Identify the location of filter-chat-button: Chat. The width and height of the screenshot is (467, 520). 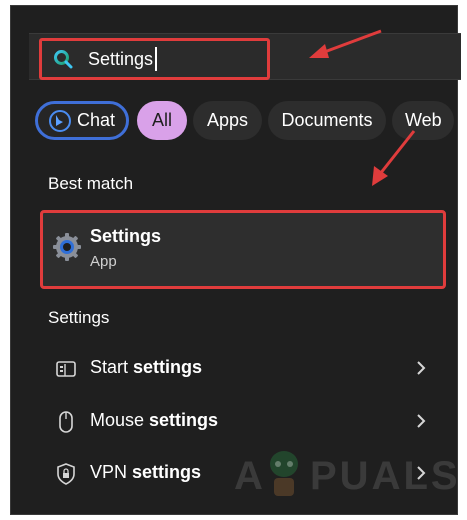
(82, 120).